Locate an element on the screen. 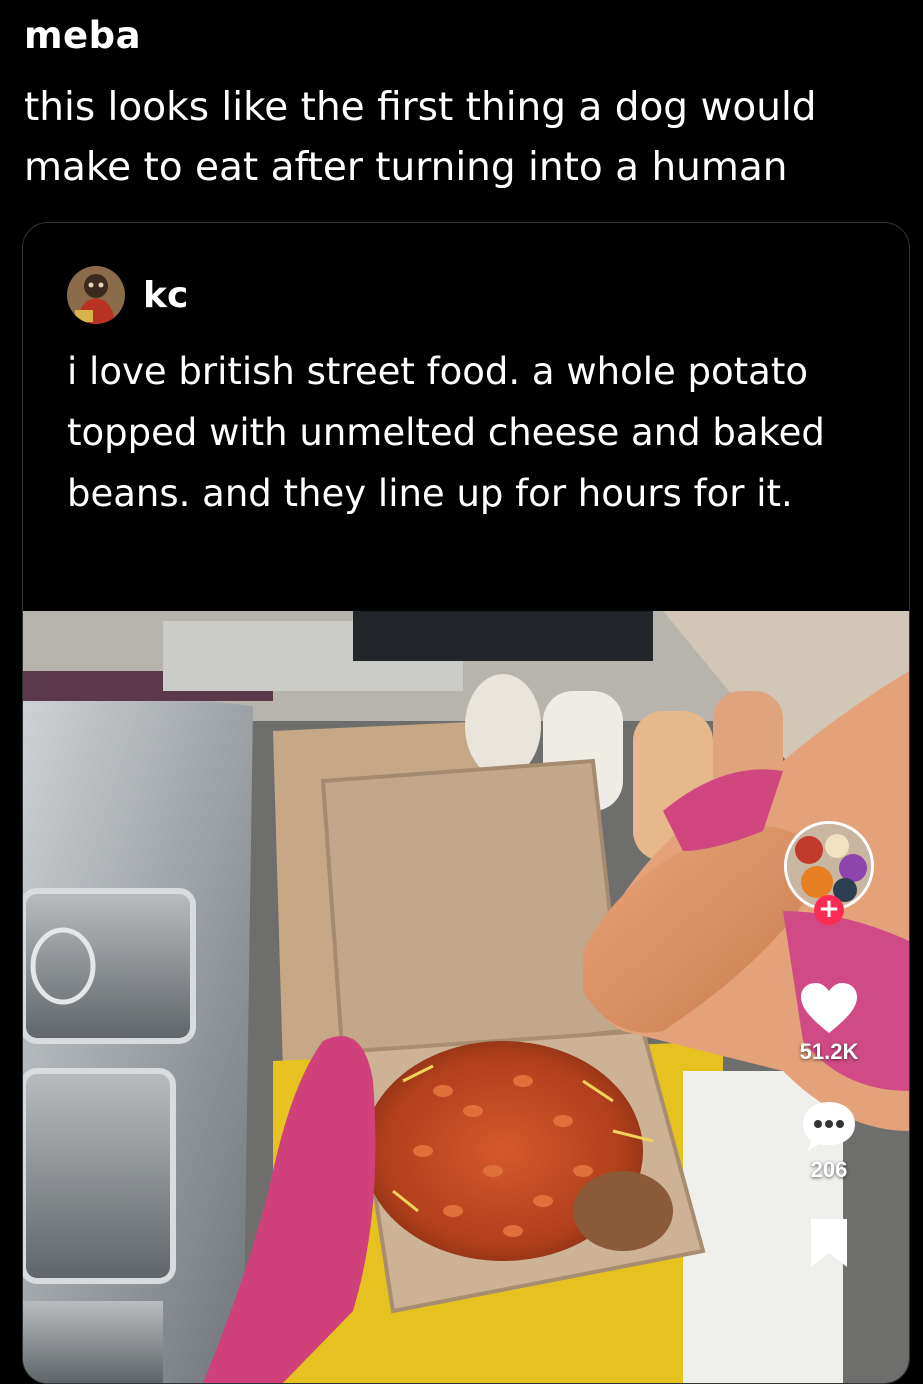 The height and width of the screenshot is (1384, 923). like-count: 51.2K is located at coordinates (829, 1051).